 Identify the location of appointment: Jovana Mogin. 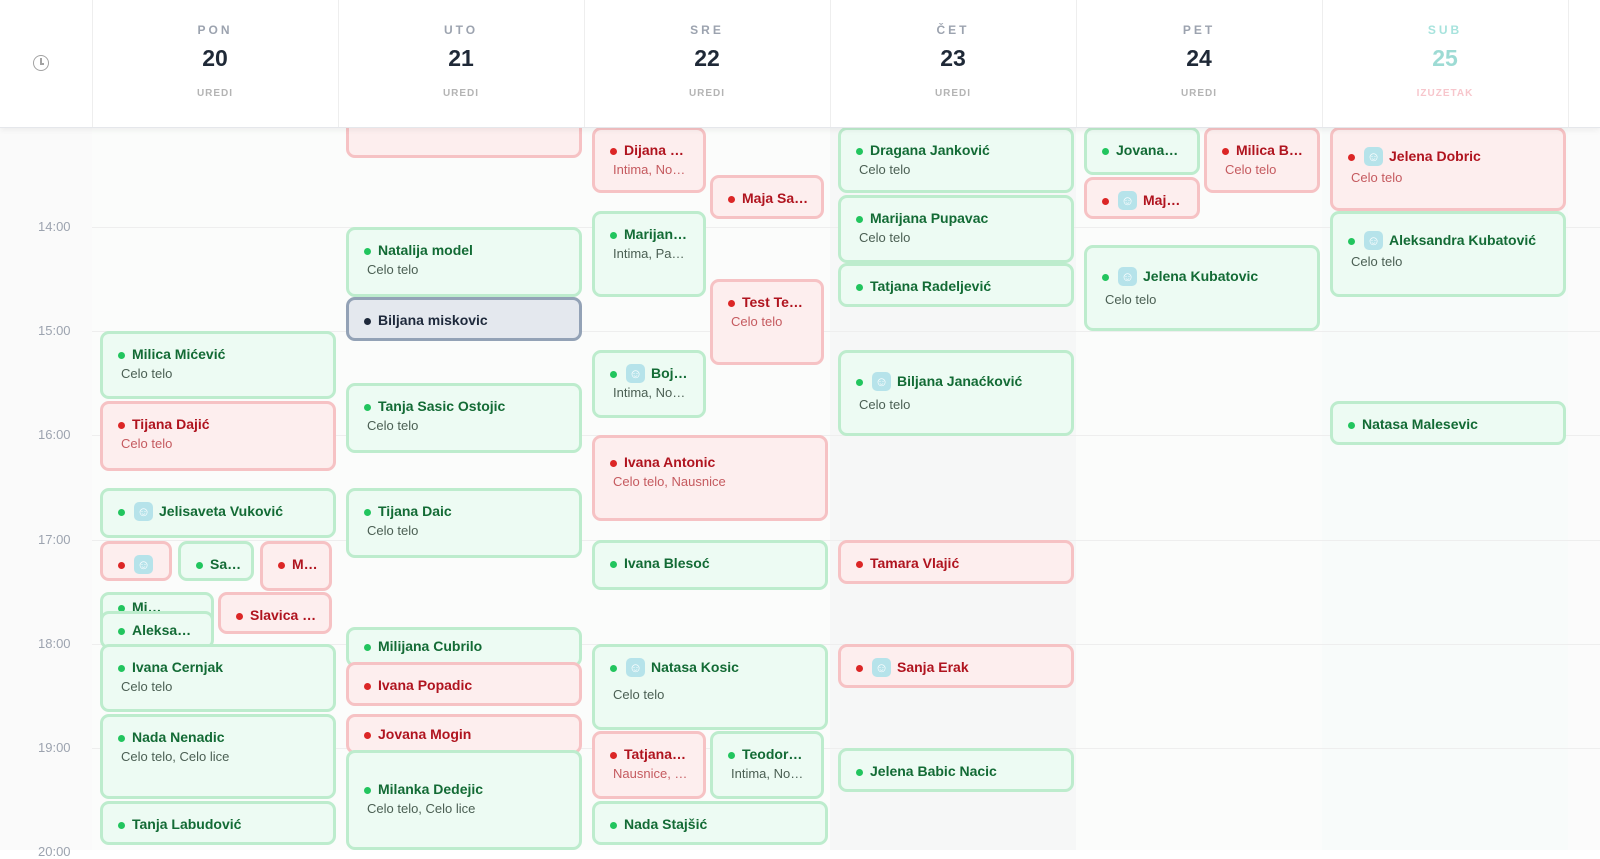
(464, 734).